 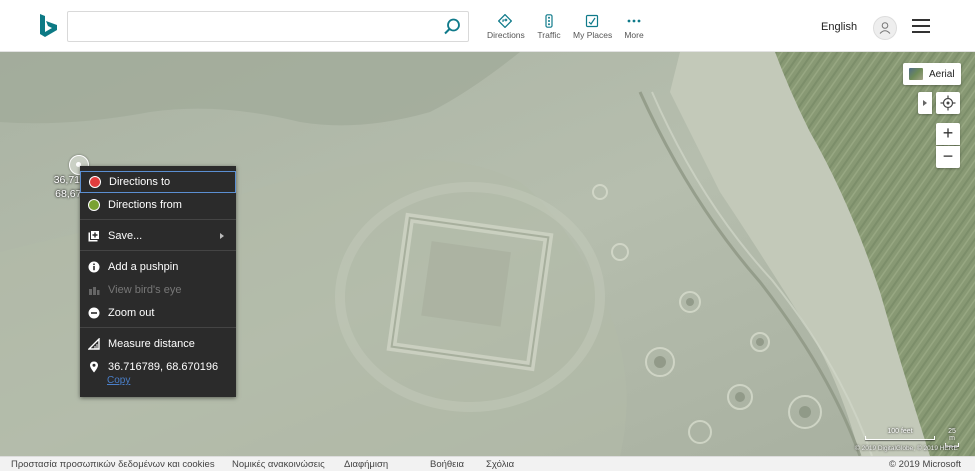 I want to click on add-pushpin-item: Add a pushpin, so click(x=158, y=267).